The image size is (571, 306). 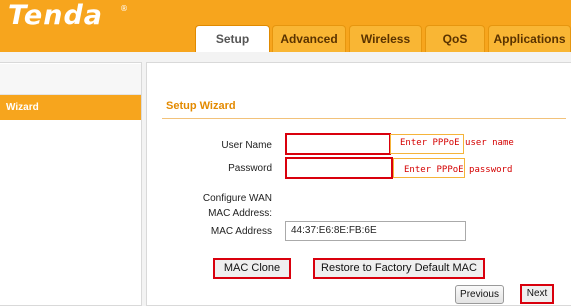 I want to click on mac-clone-button: MAC Clone, so click(x=252, y=268).